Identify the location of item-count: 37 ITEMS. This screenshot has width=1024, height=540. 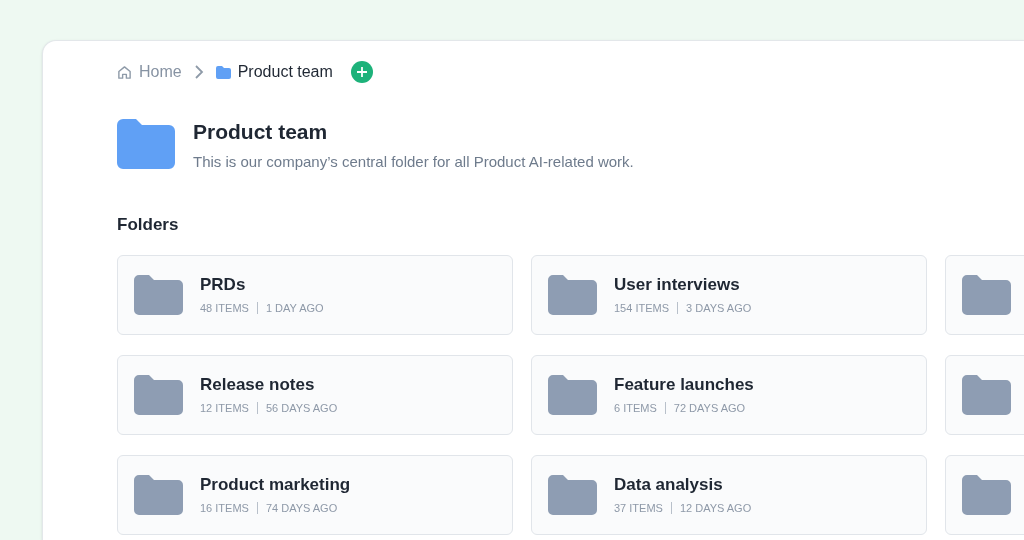
(638, 508).